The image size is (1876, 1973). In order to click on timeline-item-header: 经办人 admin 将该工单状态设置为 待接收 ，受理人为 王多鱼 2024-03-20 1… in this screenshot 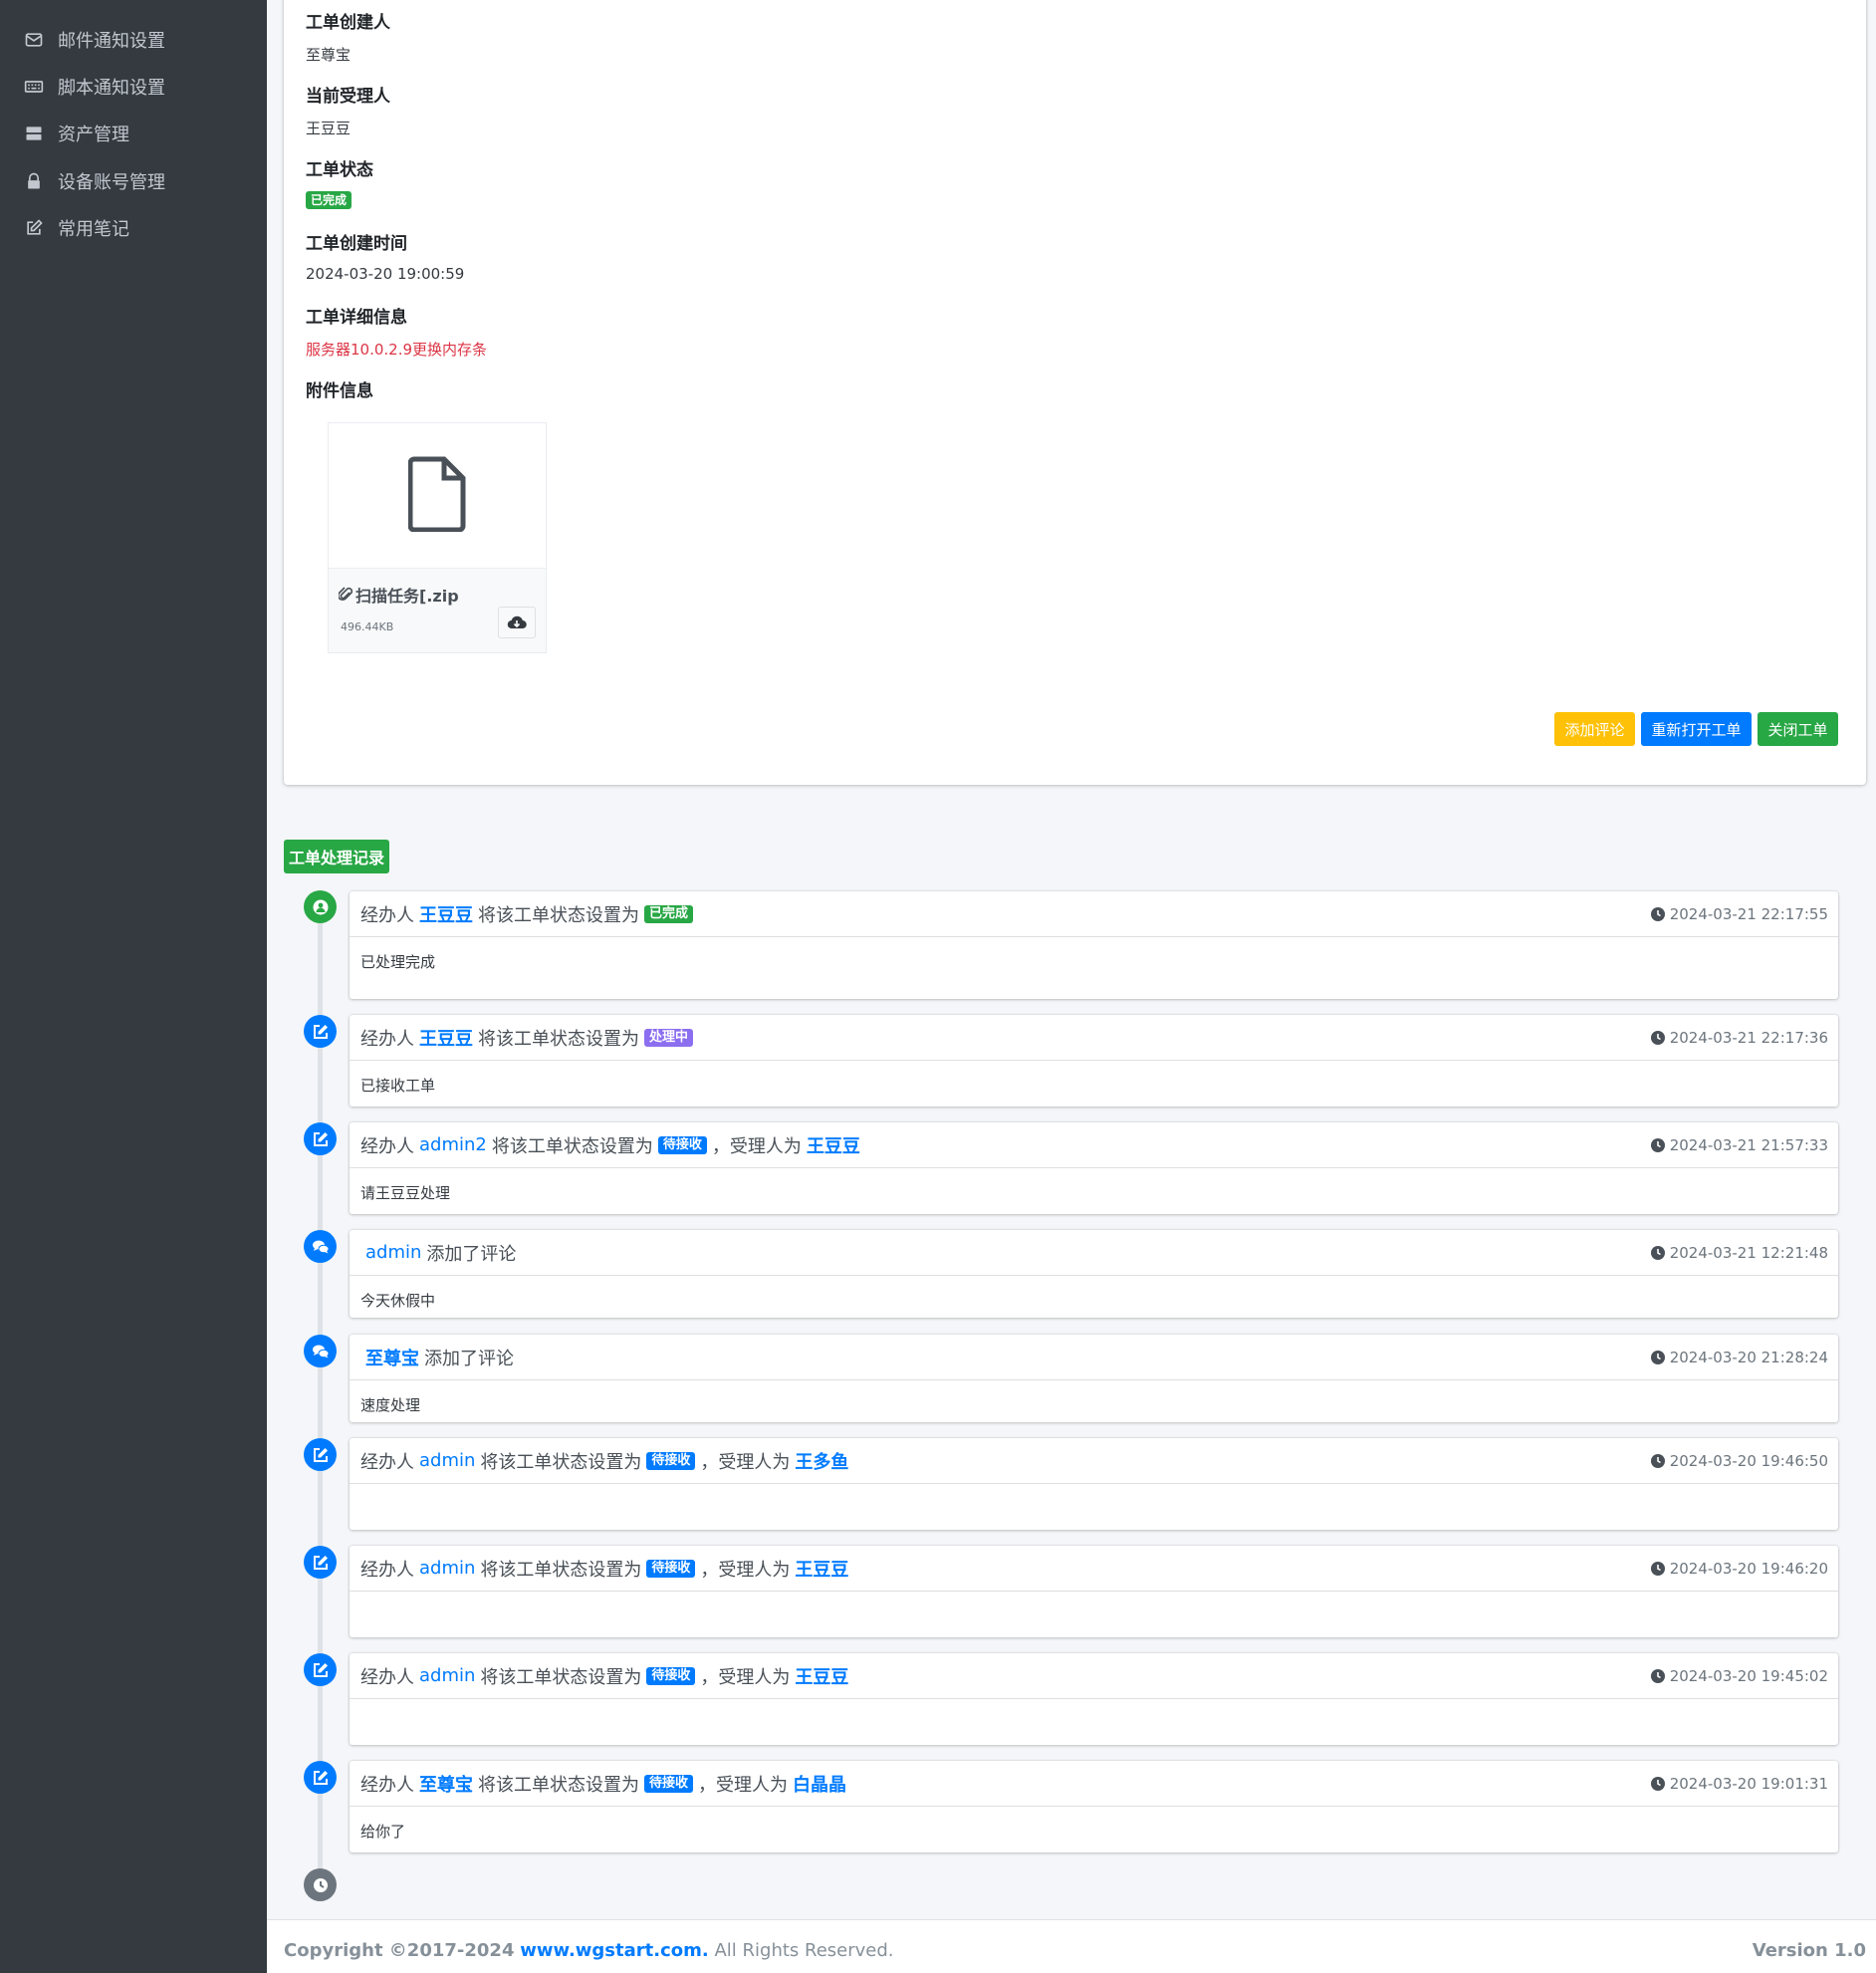, I will do `click(1094, 1461)`.